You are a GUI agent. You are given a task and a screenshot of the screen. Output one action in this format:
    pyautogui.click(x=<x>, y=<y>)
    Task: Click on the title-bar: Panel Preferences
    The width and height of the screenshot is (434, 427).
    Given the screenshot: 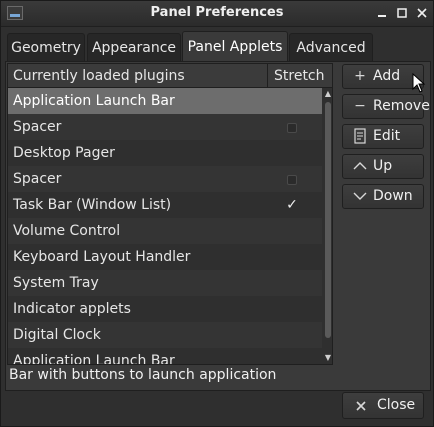 What is the action you would take?
    pyautogui.click(x=217, y=14)
    